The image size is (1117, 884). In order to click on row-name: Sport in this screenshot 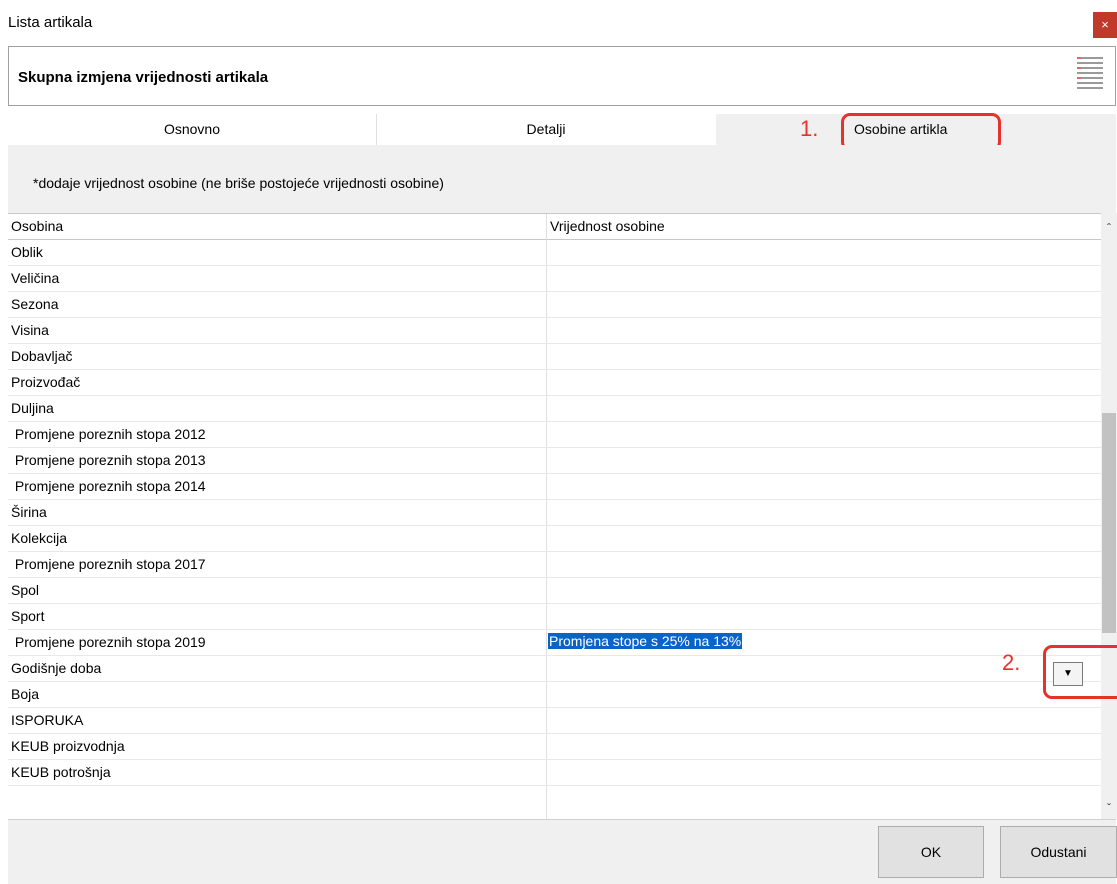, I will do `click(28, 616)`.